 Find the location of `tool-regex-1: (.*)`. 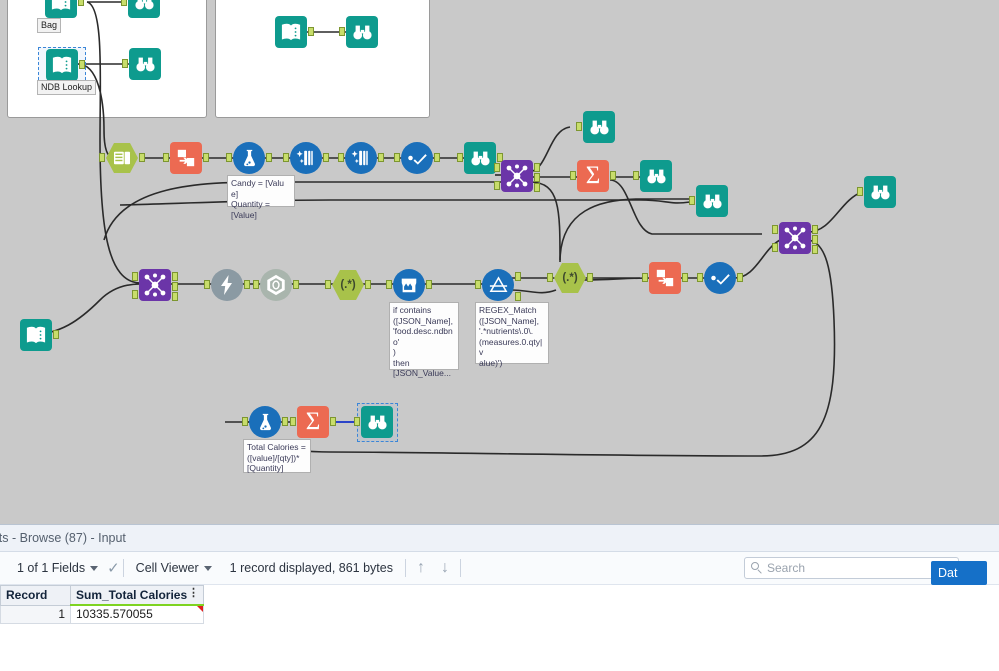

tool-regex-1: (.*) is located at coordinates (348, 285).